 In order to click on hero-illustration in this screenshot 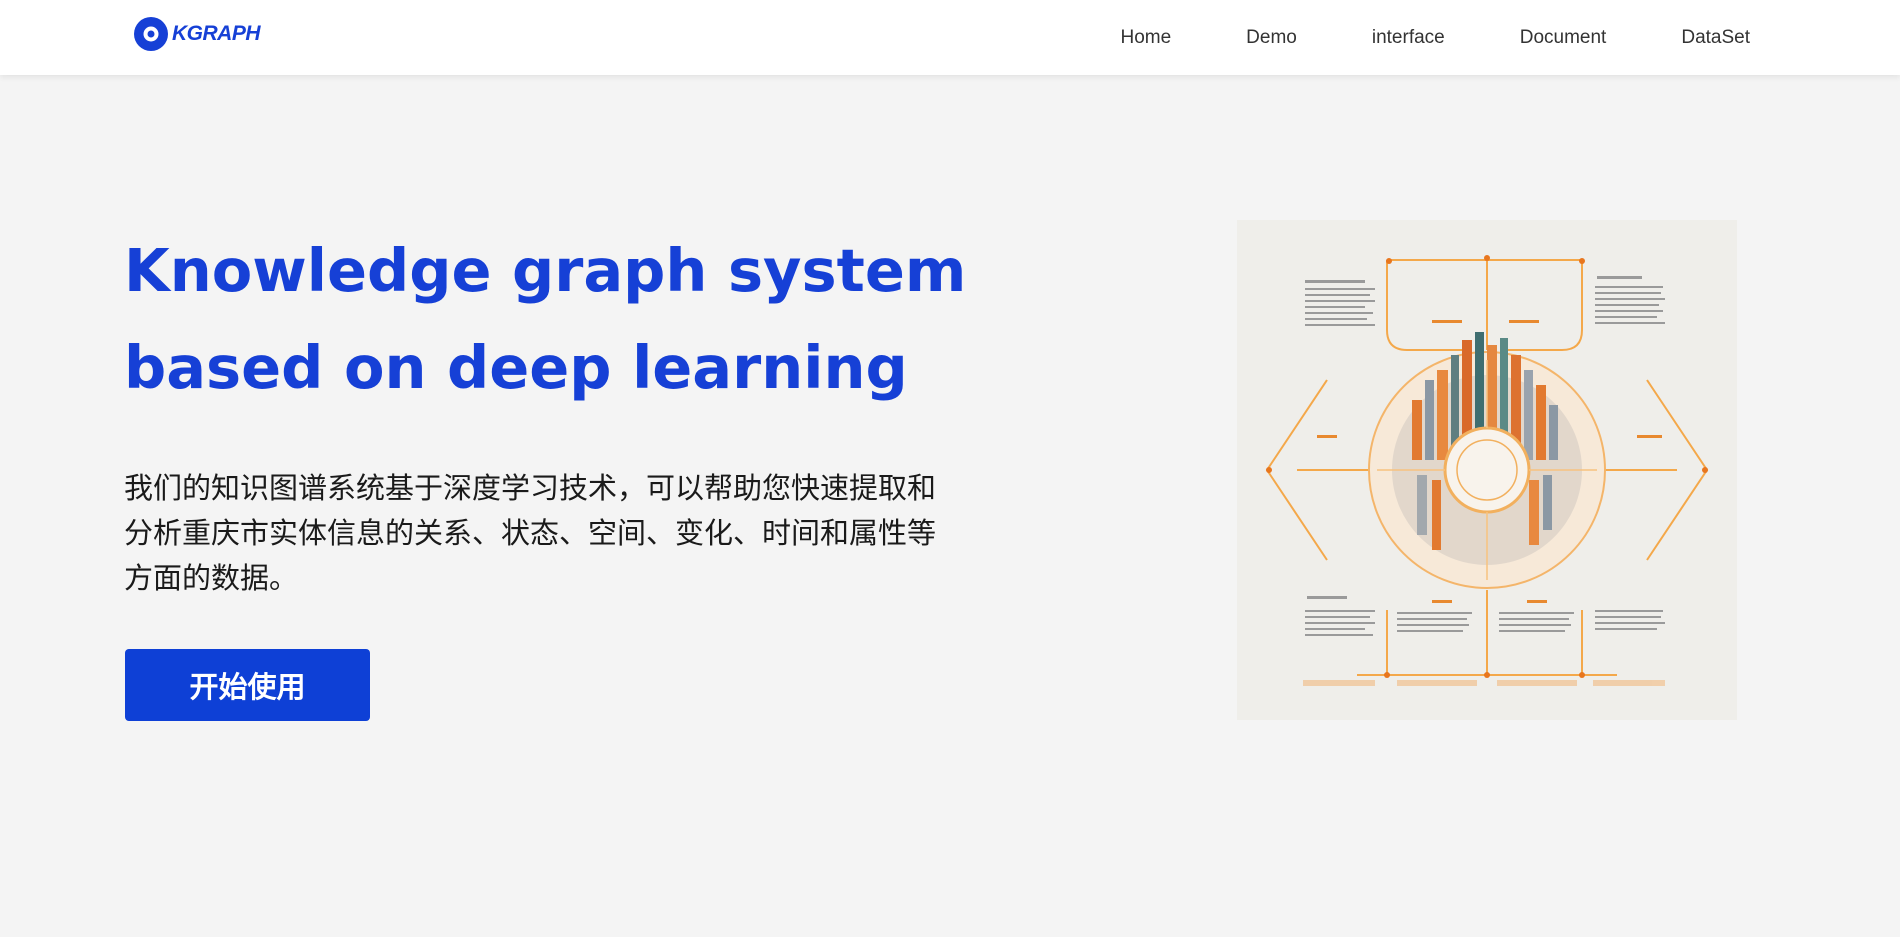, I will do `click(1487, 470)`.